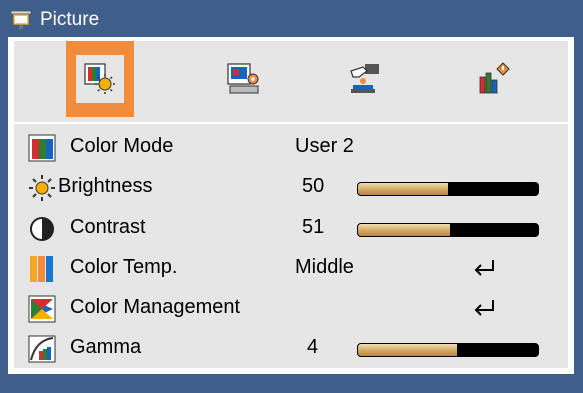  What do you see at coordinates (70, 19) in the screenshot?
I see `window-title: Picture` at bounding box center [70, 19].